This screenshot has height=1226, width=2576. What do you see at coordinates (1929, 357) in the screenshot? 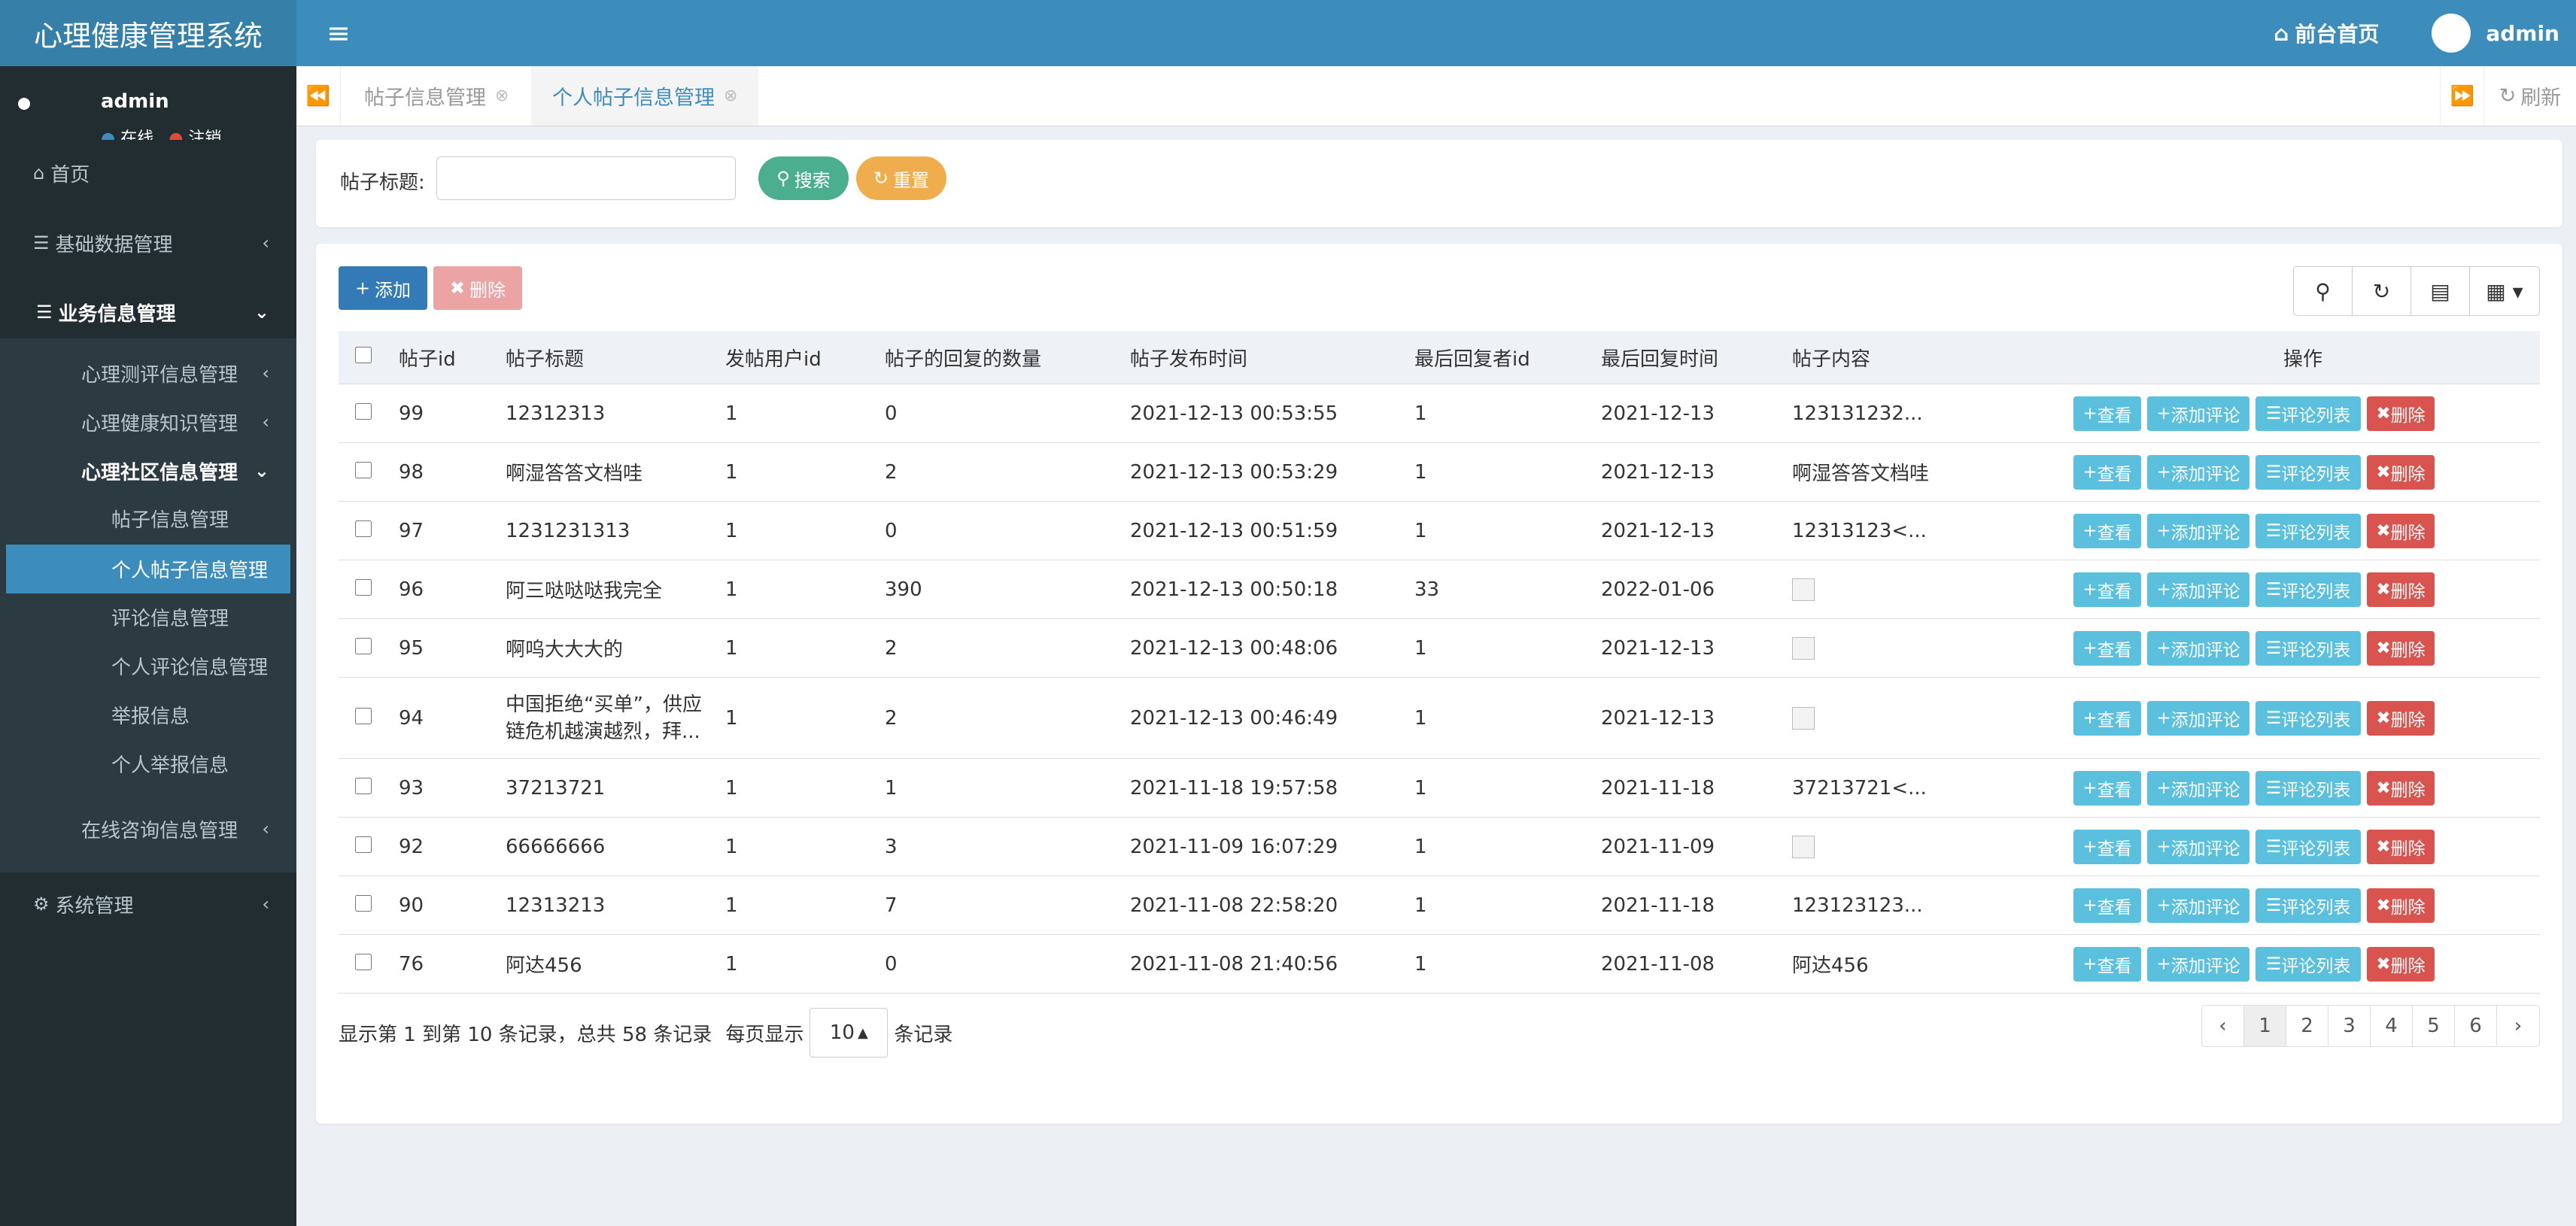
I see `col-header: 帖子内容` at bounding box center [1929, 357].